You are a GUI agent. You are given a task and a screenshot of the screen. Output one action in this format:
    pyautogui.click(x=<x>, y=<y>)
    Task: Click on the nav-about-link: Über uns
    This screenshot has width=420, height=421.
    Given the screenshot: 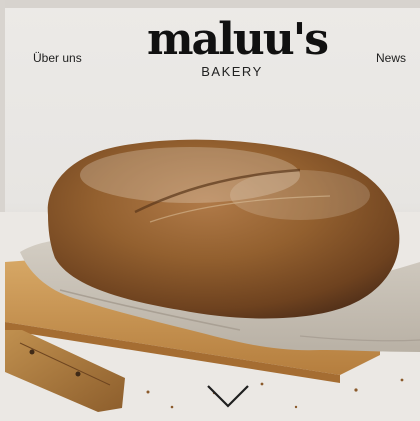 What is the action you would take?
    pyautogui.click(x=57, y=58)
    